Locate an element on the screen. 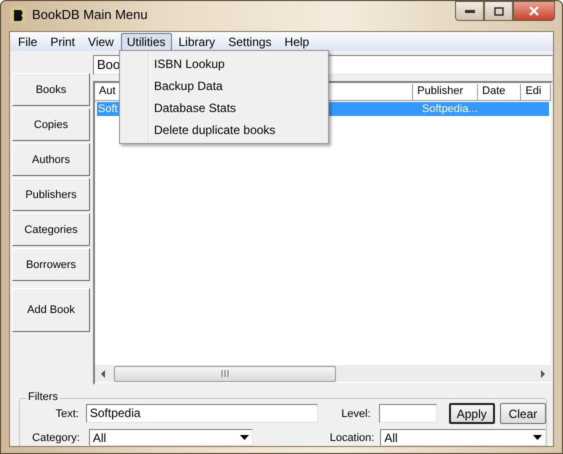  field-label: Category: is located at coordinates (55, 437).